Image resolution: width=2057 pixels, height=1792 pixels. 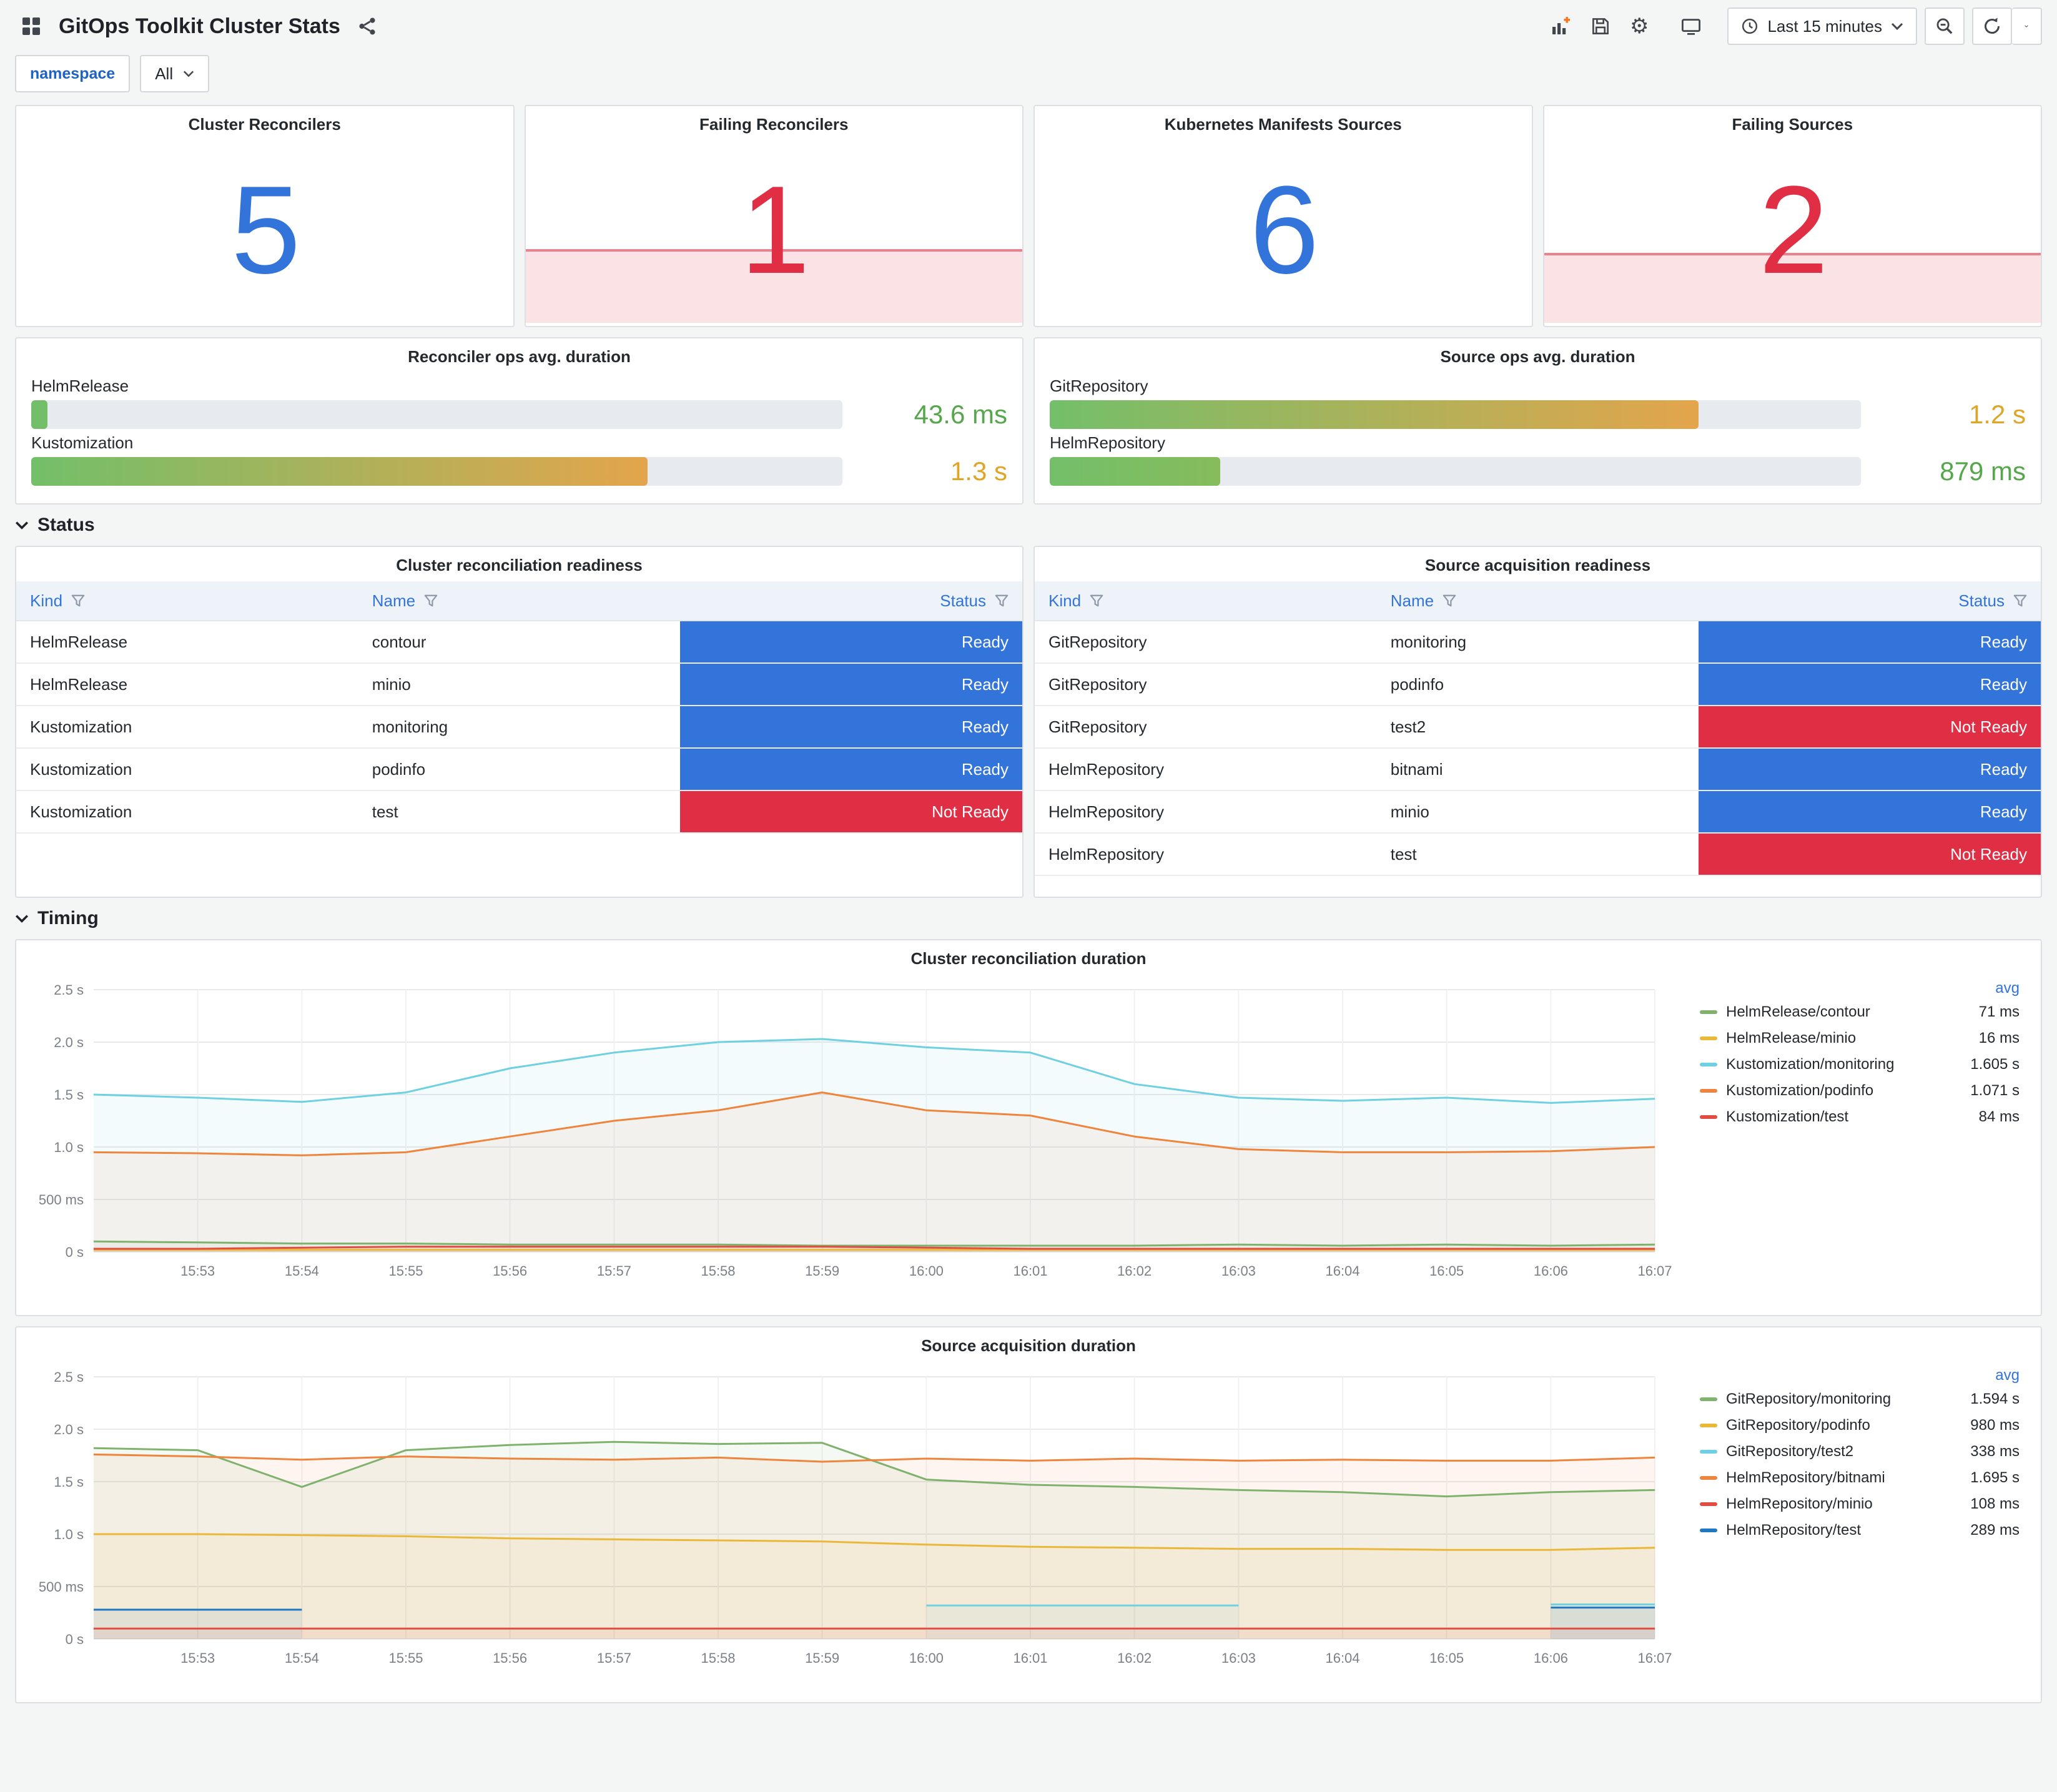 I want to click on table-row: HelmRepository test Not Ready, so click(x=1538, y=855).